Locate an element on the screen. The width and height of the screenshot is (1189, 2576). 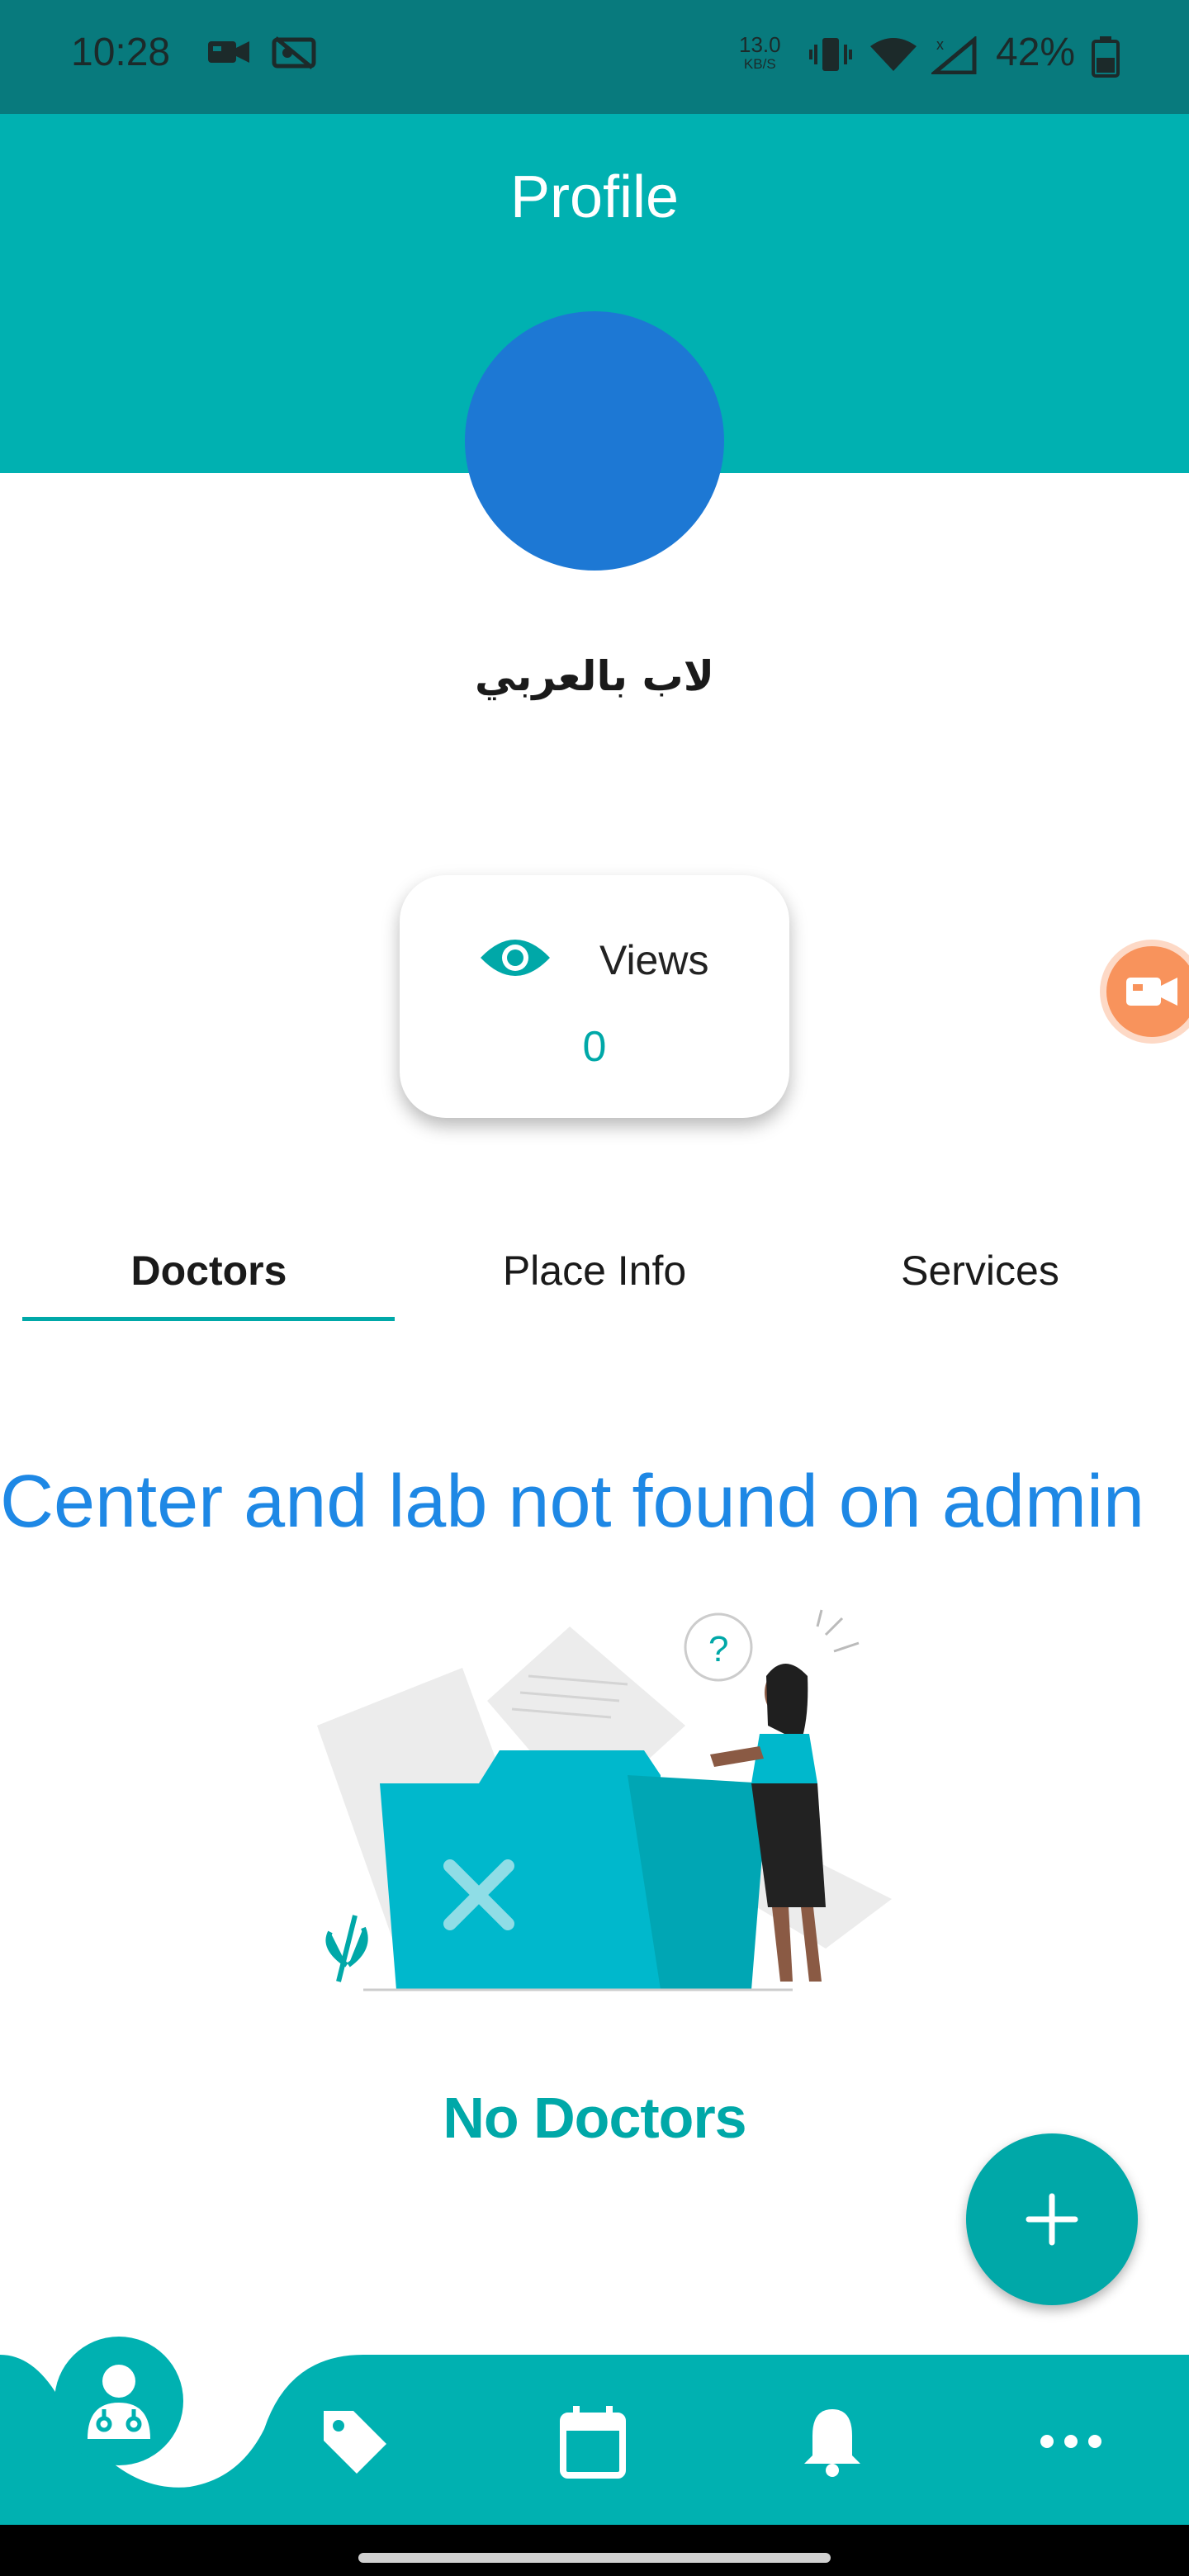
nav-tags is located at coordinates (358, 2445).